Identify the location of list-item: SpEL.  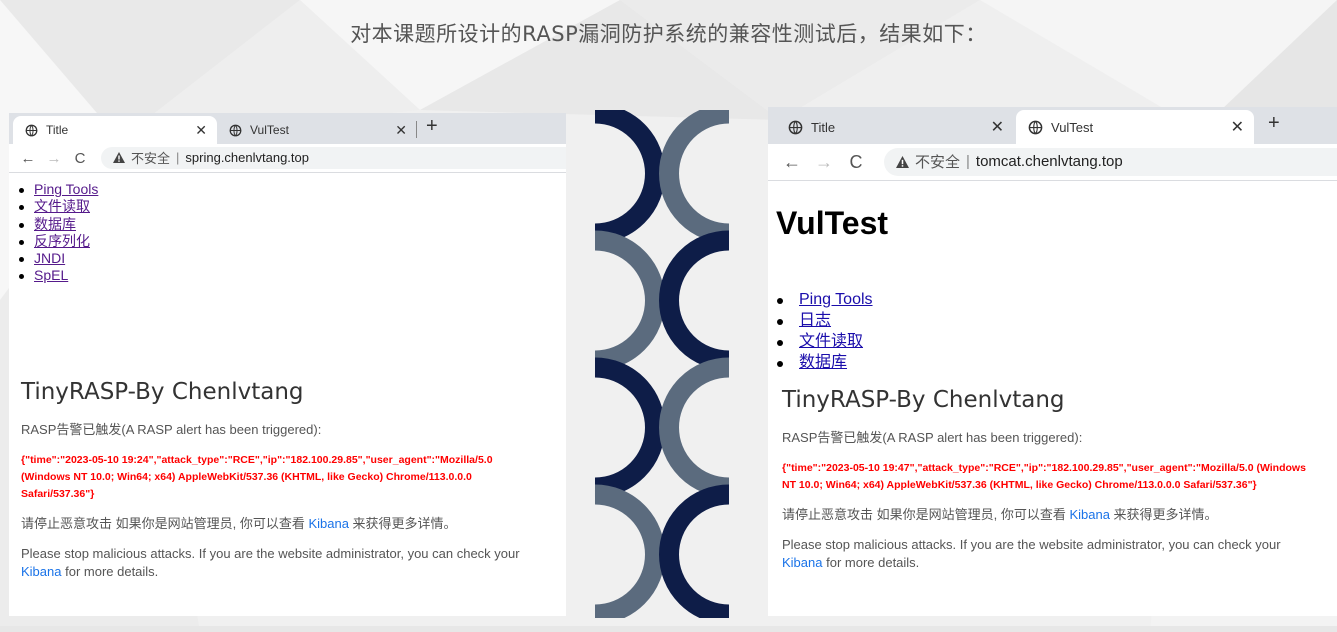
(58, 275).